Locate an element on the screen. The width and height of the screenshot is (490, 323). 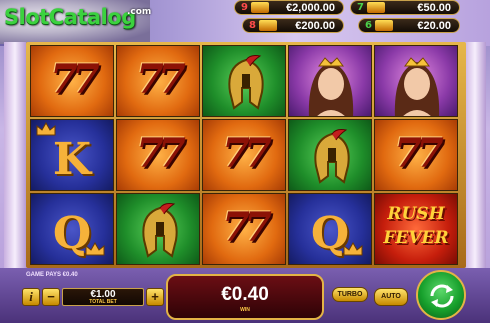
symbol-rush-fever: RUSH FEVER is located at coordinates (416, 229).